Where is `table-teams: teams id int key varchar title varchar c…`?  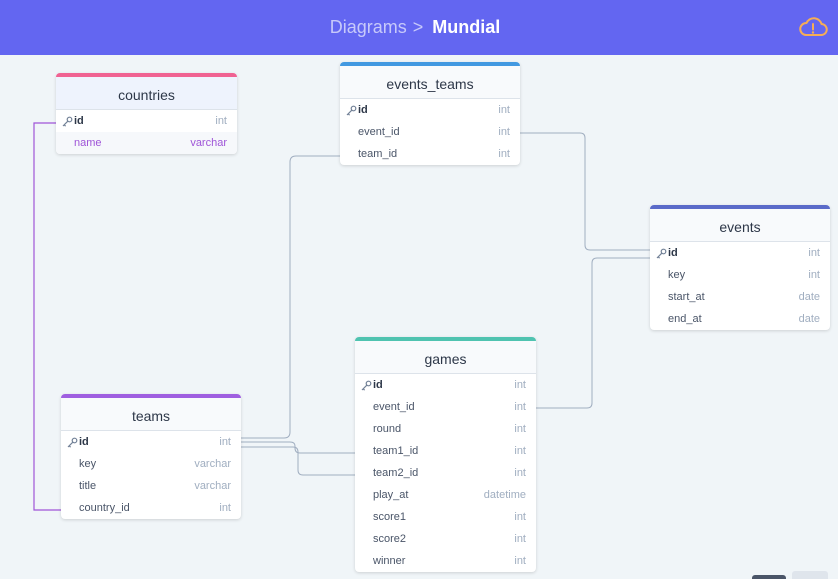 table-teams: teams id int key varchar title varchar c… is located at coordinates (151, 456).